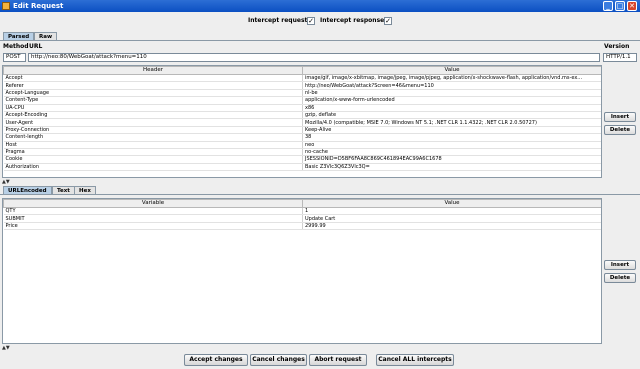 The image size is (640, 369). What do you see at coordinates (451, 137) in the screenshot?
I see `header-value: 38` at bounding box center [451, 137].